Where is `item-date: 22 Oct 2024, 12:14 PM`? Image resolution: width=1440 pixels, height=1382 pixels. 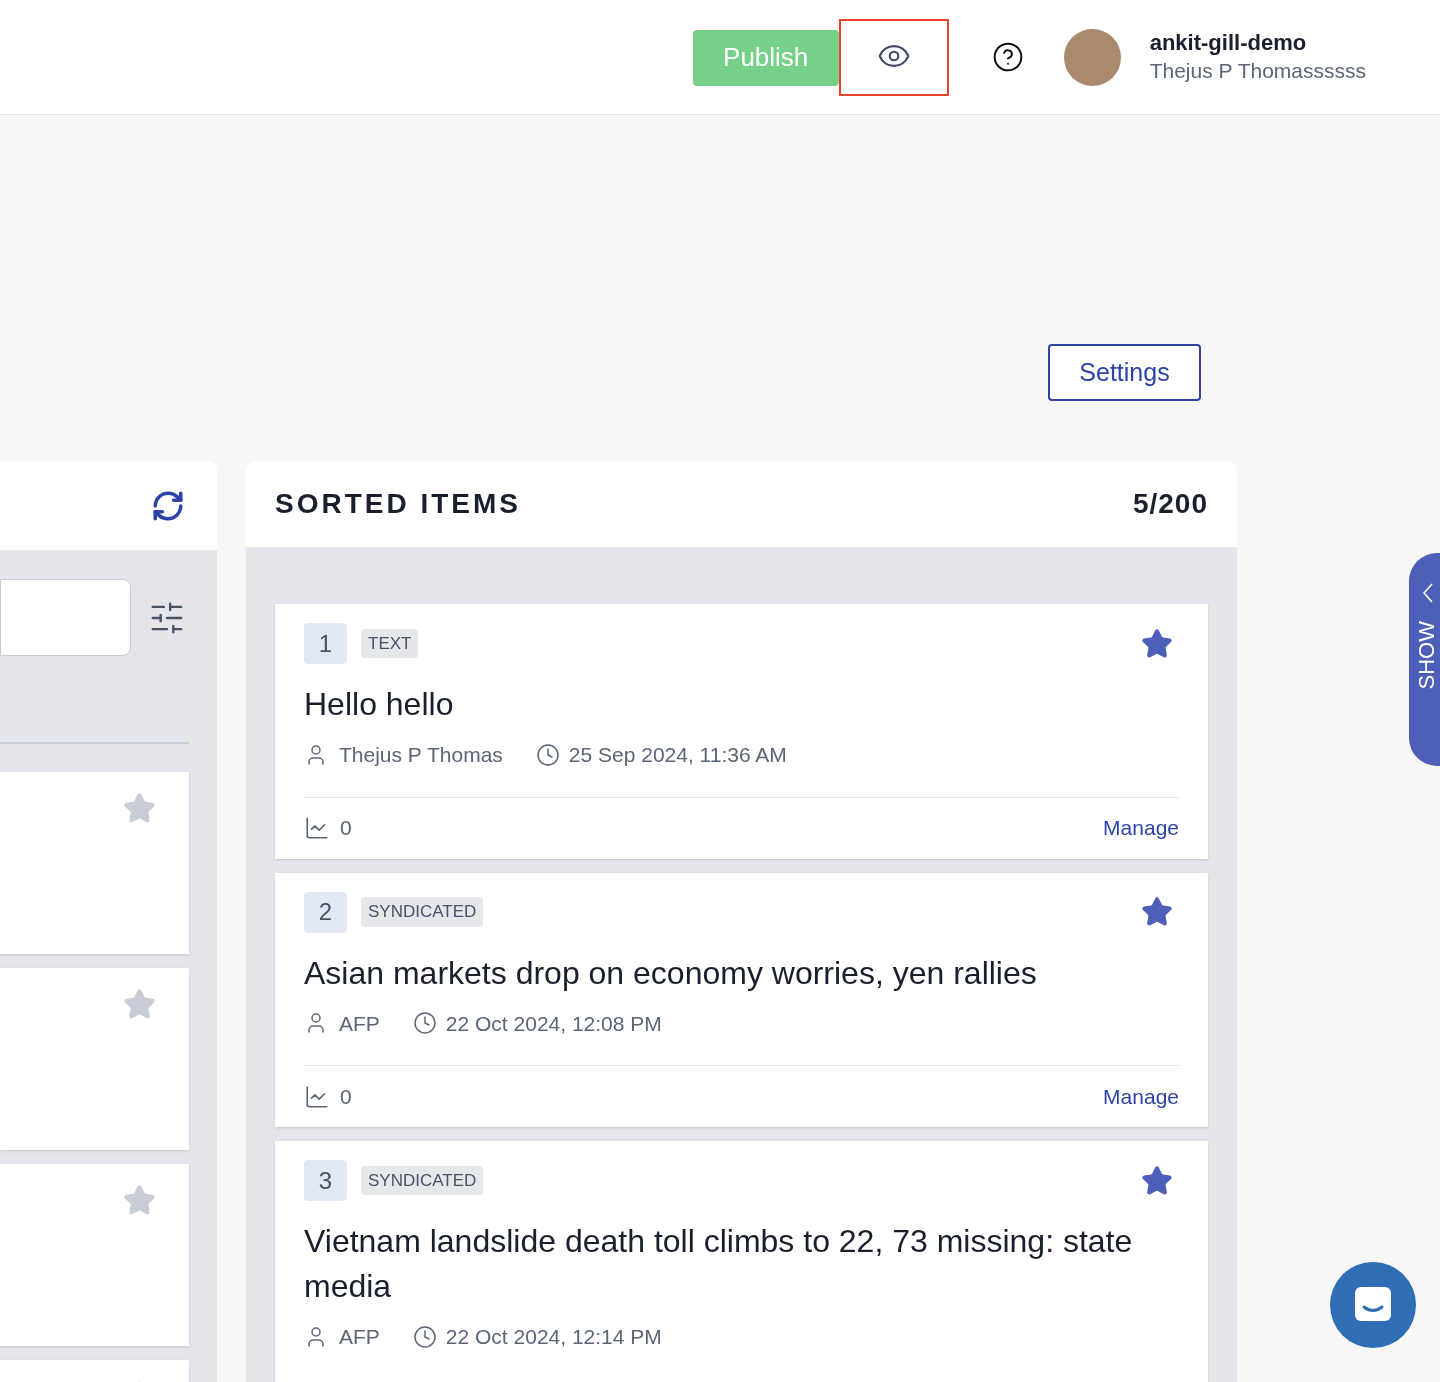 item-date: 22 Oct 2024, 12:14 PM is located at coordinates (553, 1337).